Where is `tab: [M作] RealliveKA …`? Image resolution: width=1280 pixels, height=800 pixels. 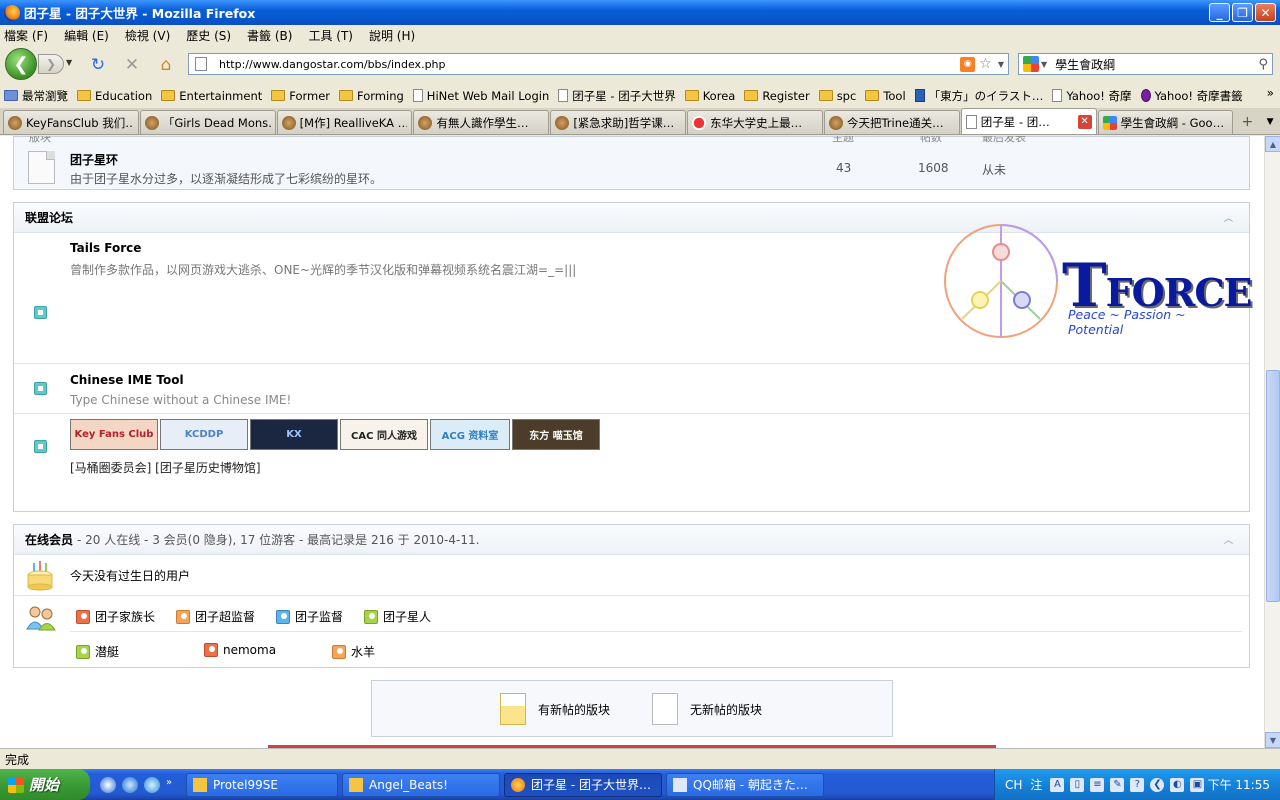
tab: [M作] RealliveKA … is located at coordinates (344, 122).